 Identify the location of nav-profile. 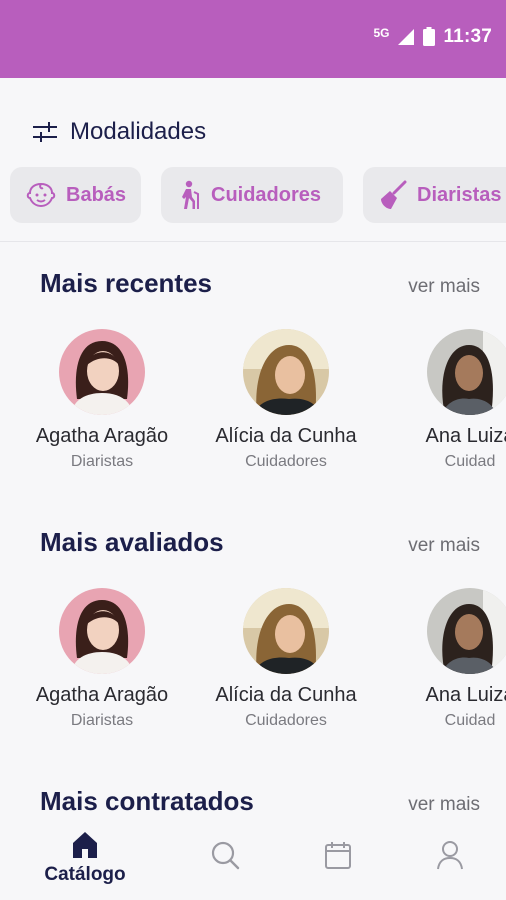
(450, 855).